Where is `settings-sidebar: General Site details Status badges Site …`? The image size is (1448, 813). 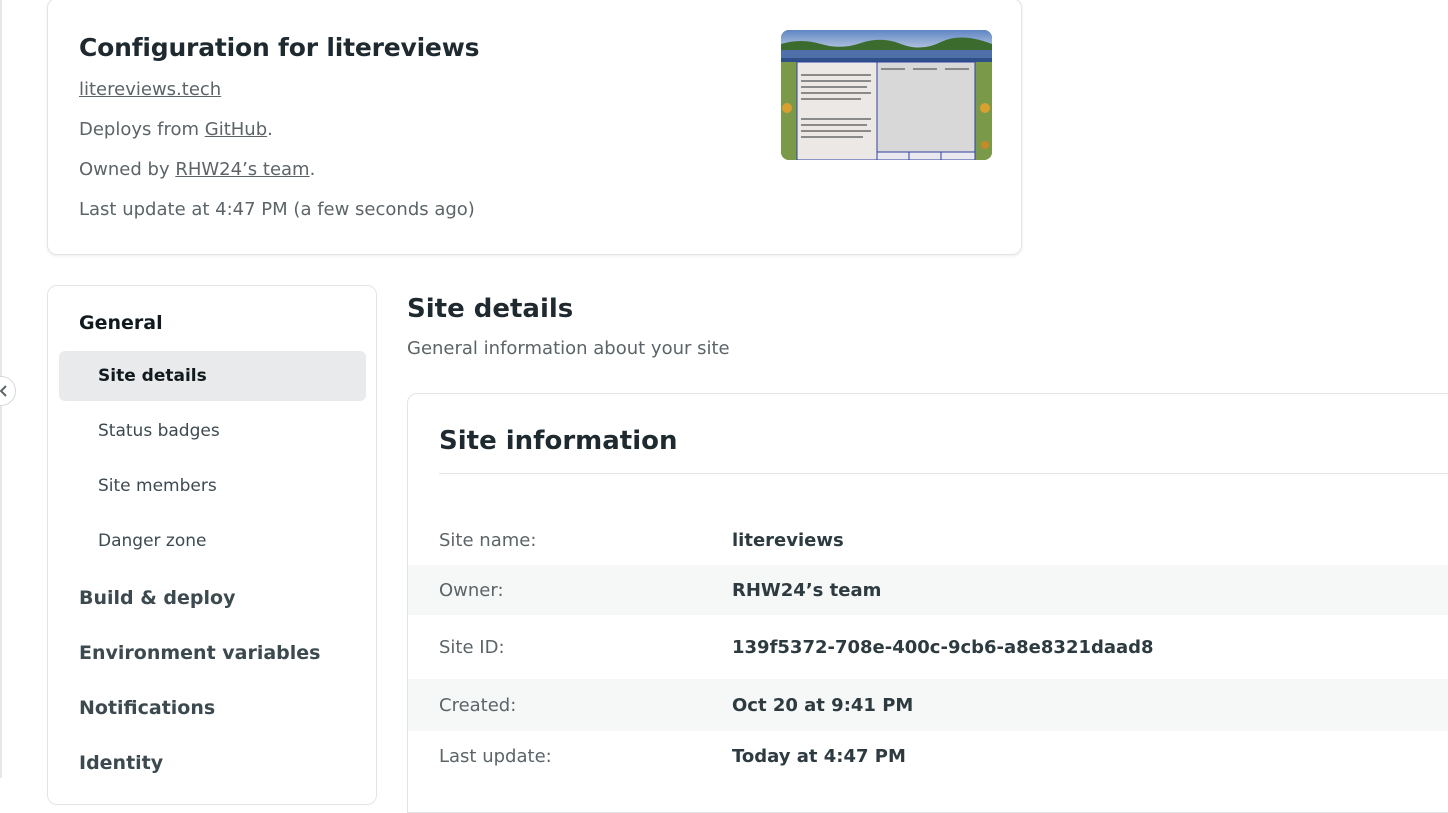 settings-sidebar: General Site details Status badges Site … is located at coordinates (212, 545).